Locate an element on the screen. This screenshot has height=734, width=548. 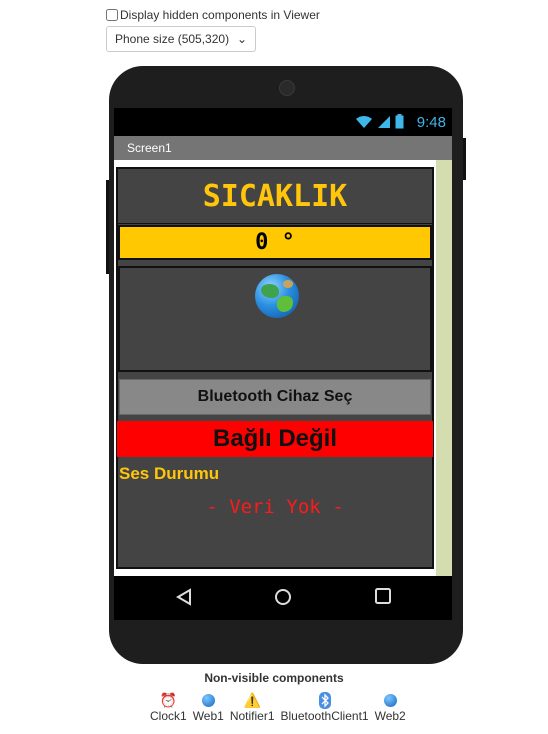
component-web2: Web2 is located at coordinates (390, 707).